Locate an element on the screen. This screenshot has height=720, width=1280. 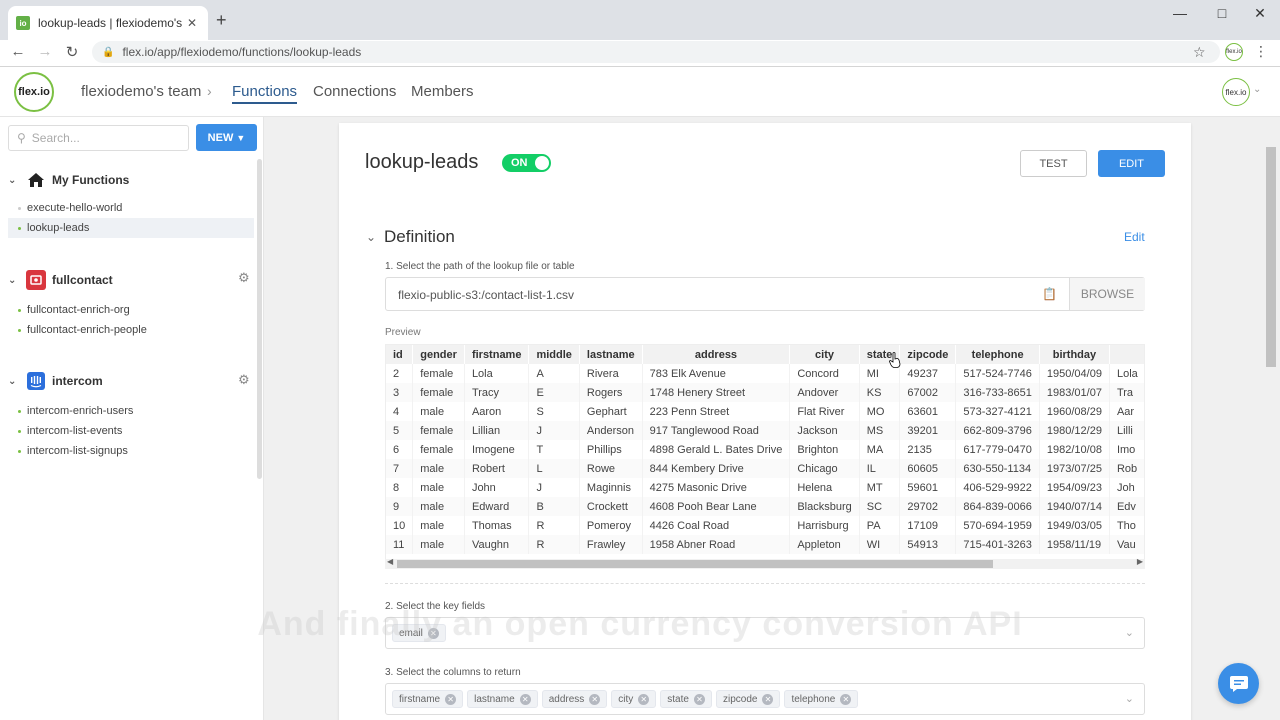
window-close-icon: ✕ is located at coordinates (1260, 13).